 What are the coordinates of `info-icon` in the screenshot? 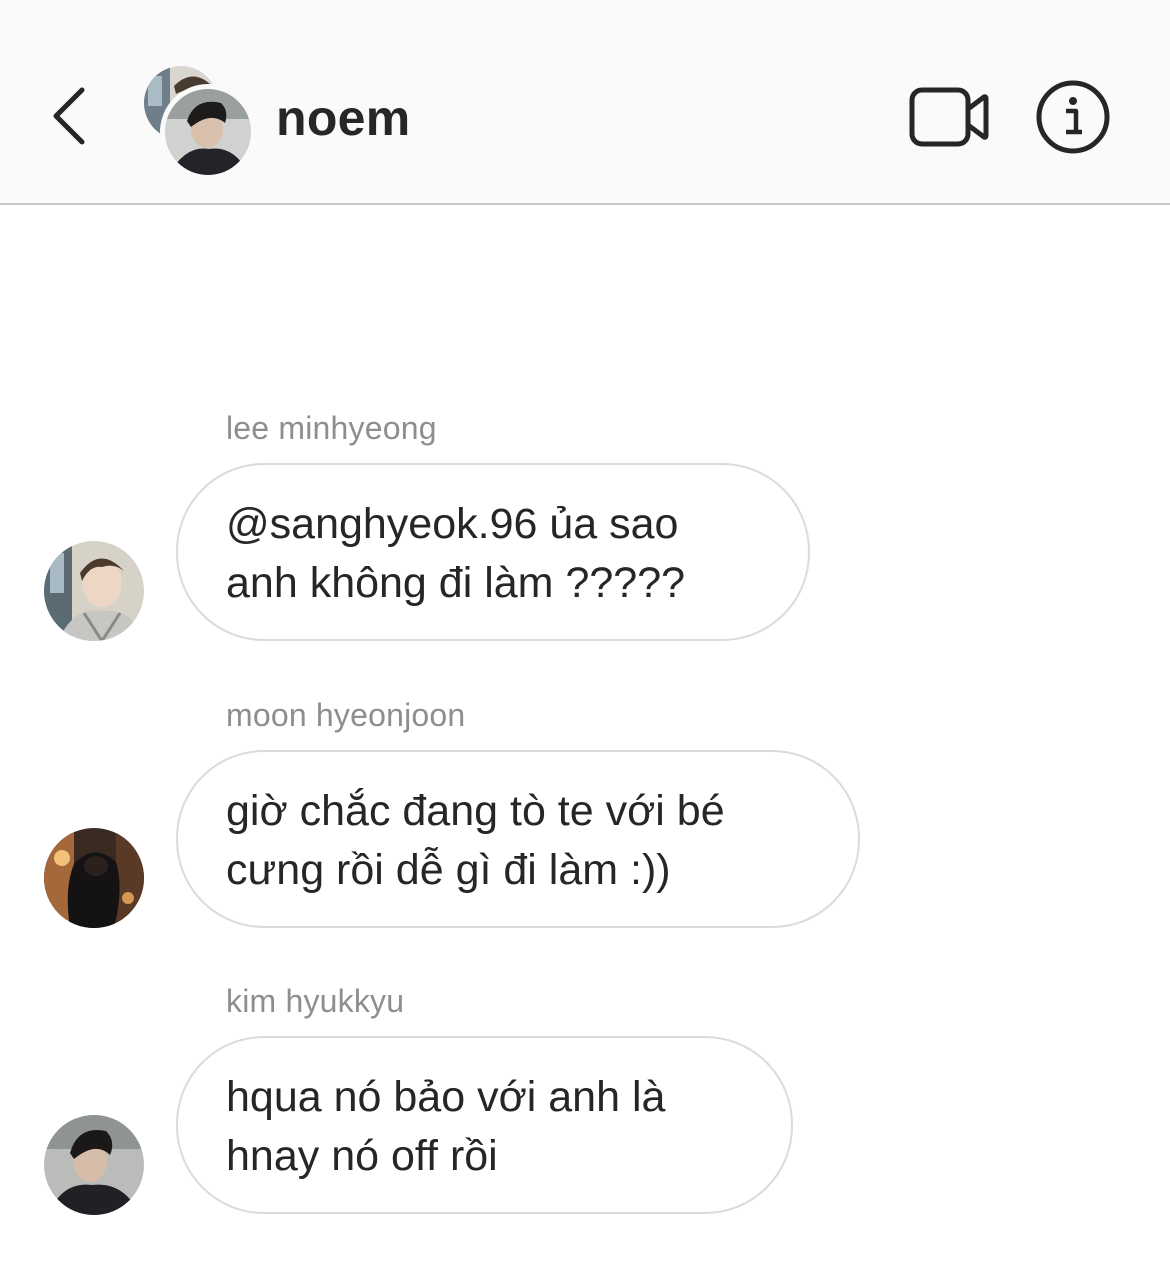 It's located at (1073, 117).